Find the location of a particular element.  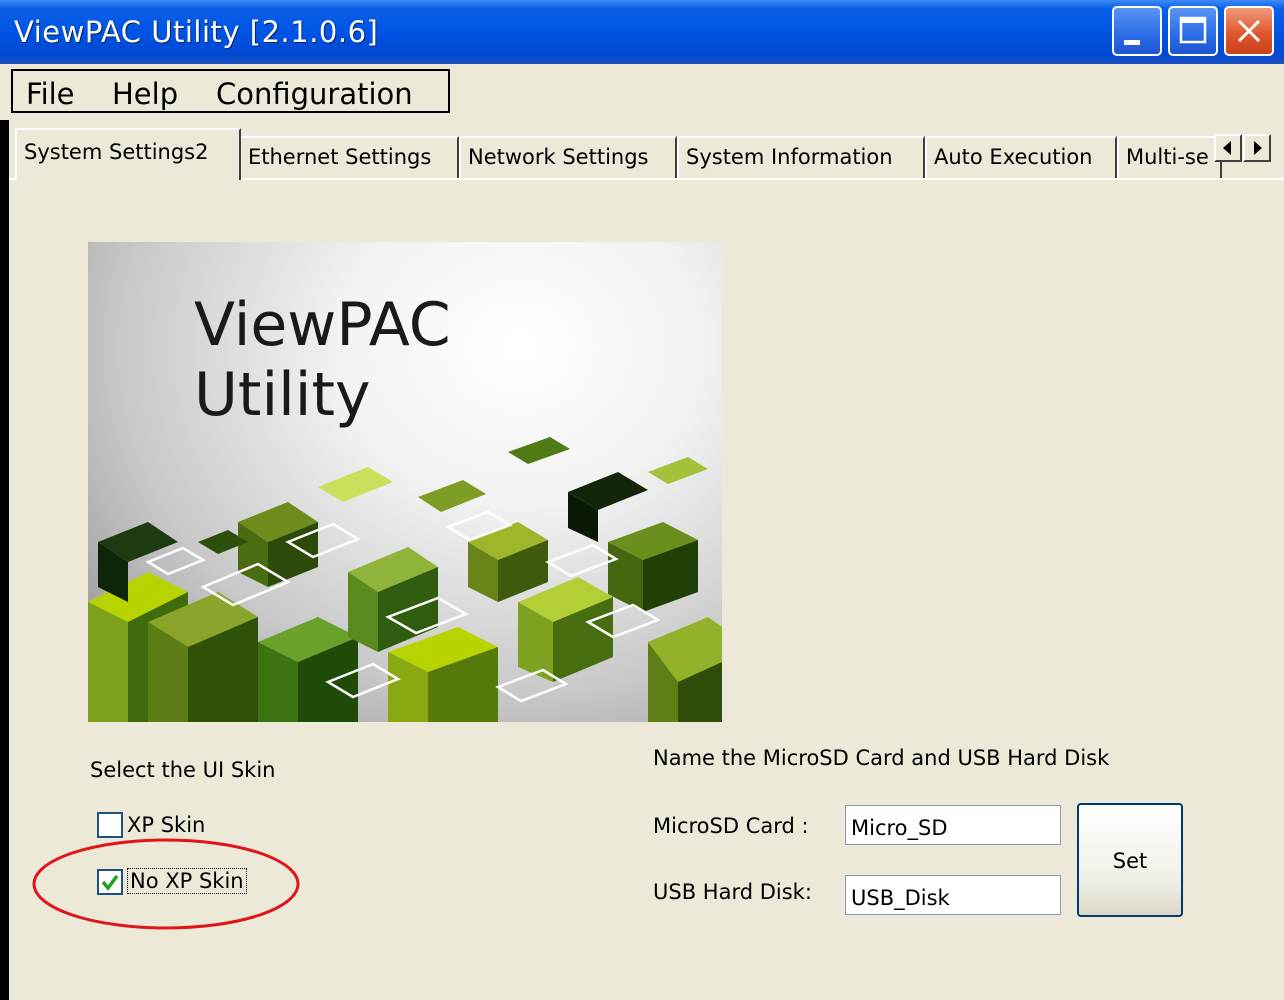

usb-disk-name-input: USB_Disk is located at coordinates (953, 895).